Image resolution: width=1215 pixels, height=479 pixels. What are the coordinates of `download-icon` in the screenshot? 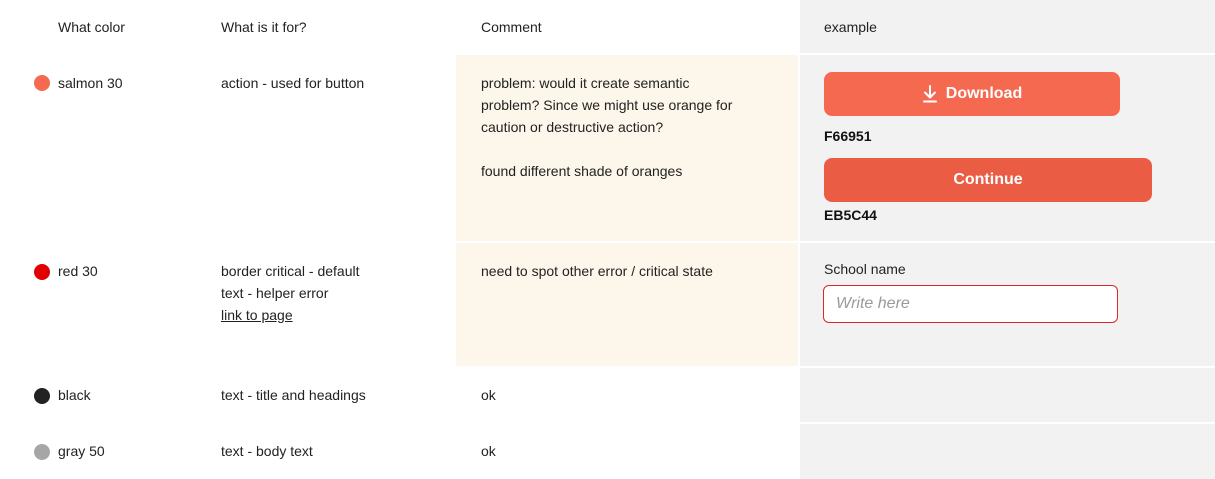 It's located at (929, 94).